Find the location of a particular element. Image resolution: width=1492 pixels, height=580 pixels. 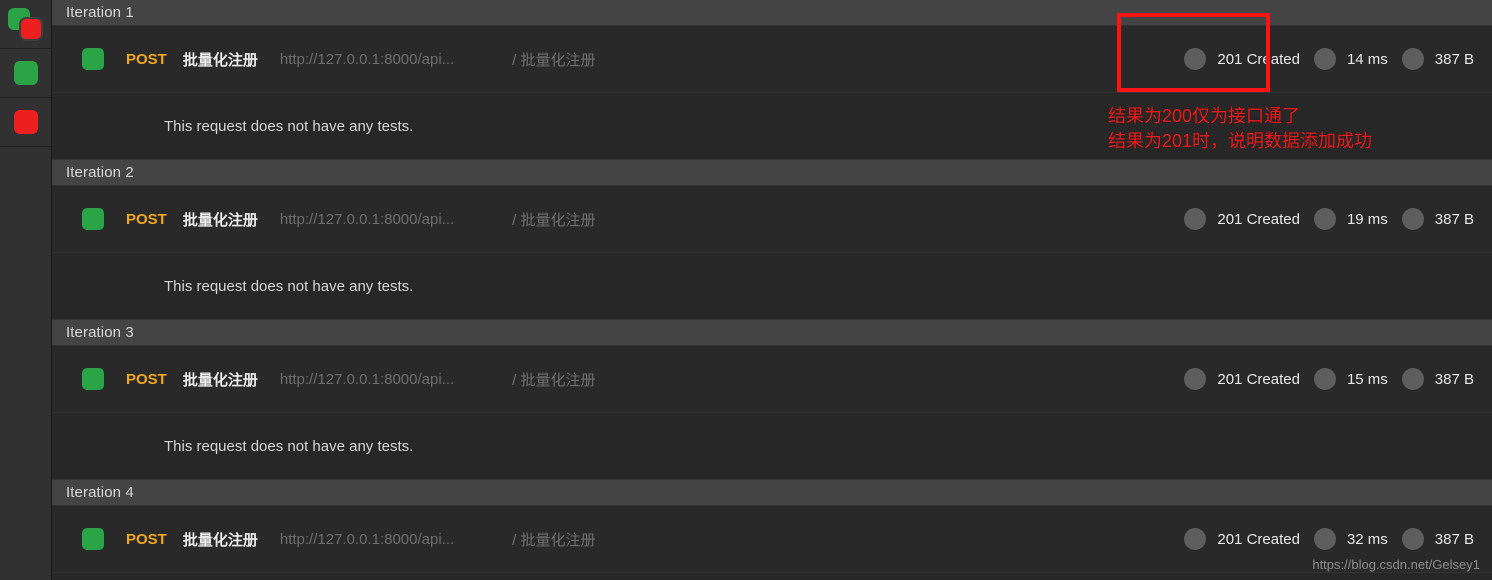

request-stats: 201 Created 15 ms 387 B is located at coordinates (1329, 379).